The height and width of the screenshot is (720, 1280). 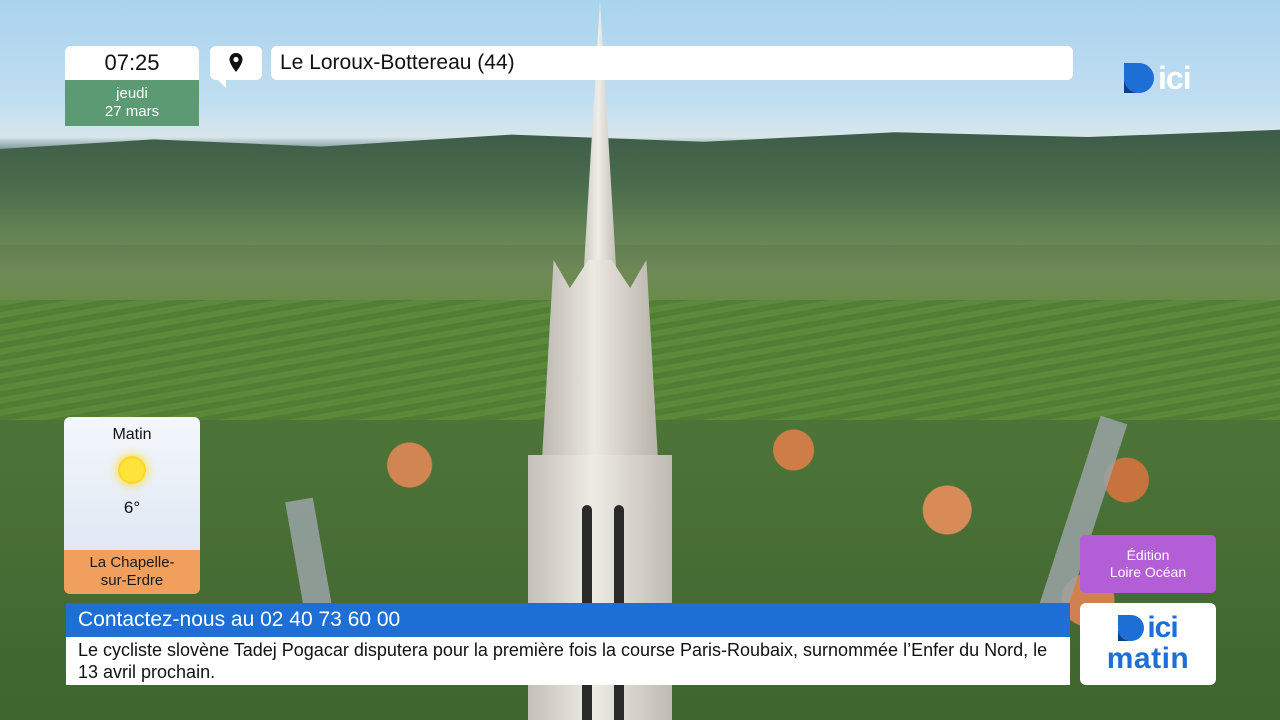 I want to click on weather-temperature: 6°, so click(x=132, y=507).